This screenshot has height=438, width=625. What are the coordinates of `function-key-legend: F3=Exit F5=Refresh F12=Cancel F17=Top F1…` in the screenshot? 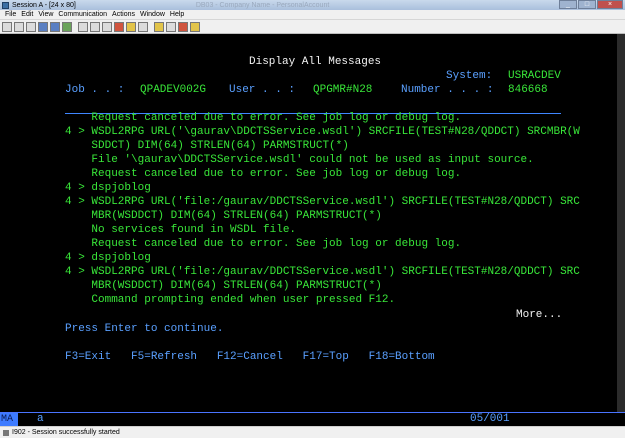 It's located at (250, 357).